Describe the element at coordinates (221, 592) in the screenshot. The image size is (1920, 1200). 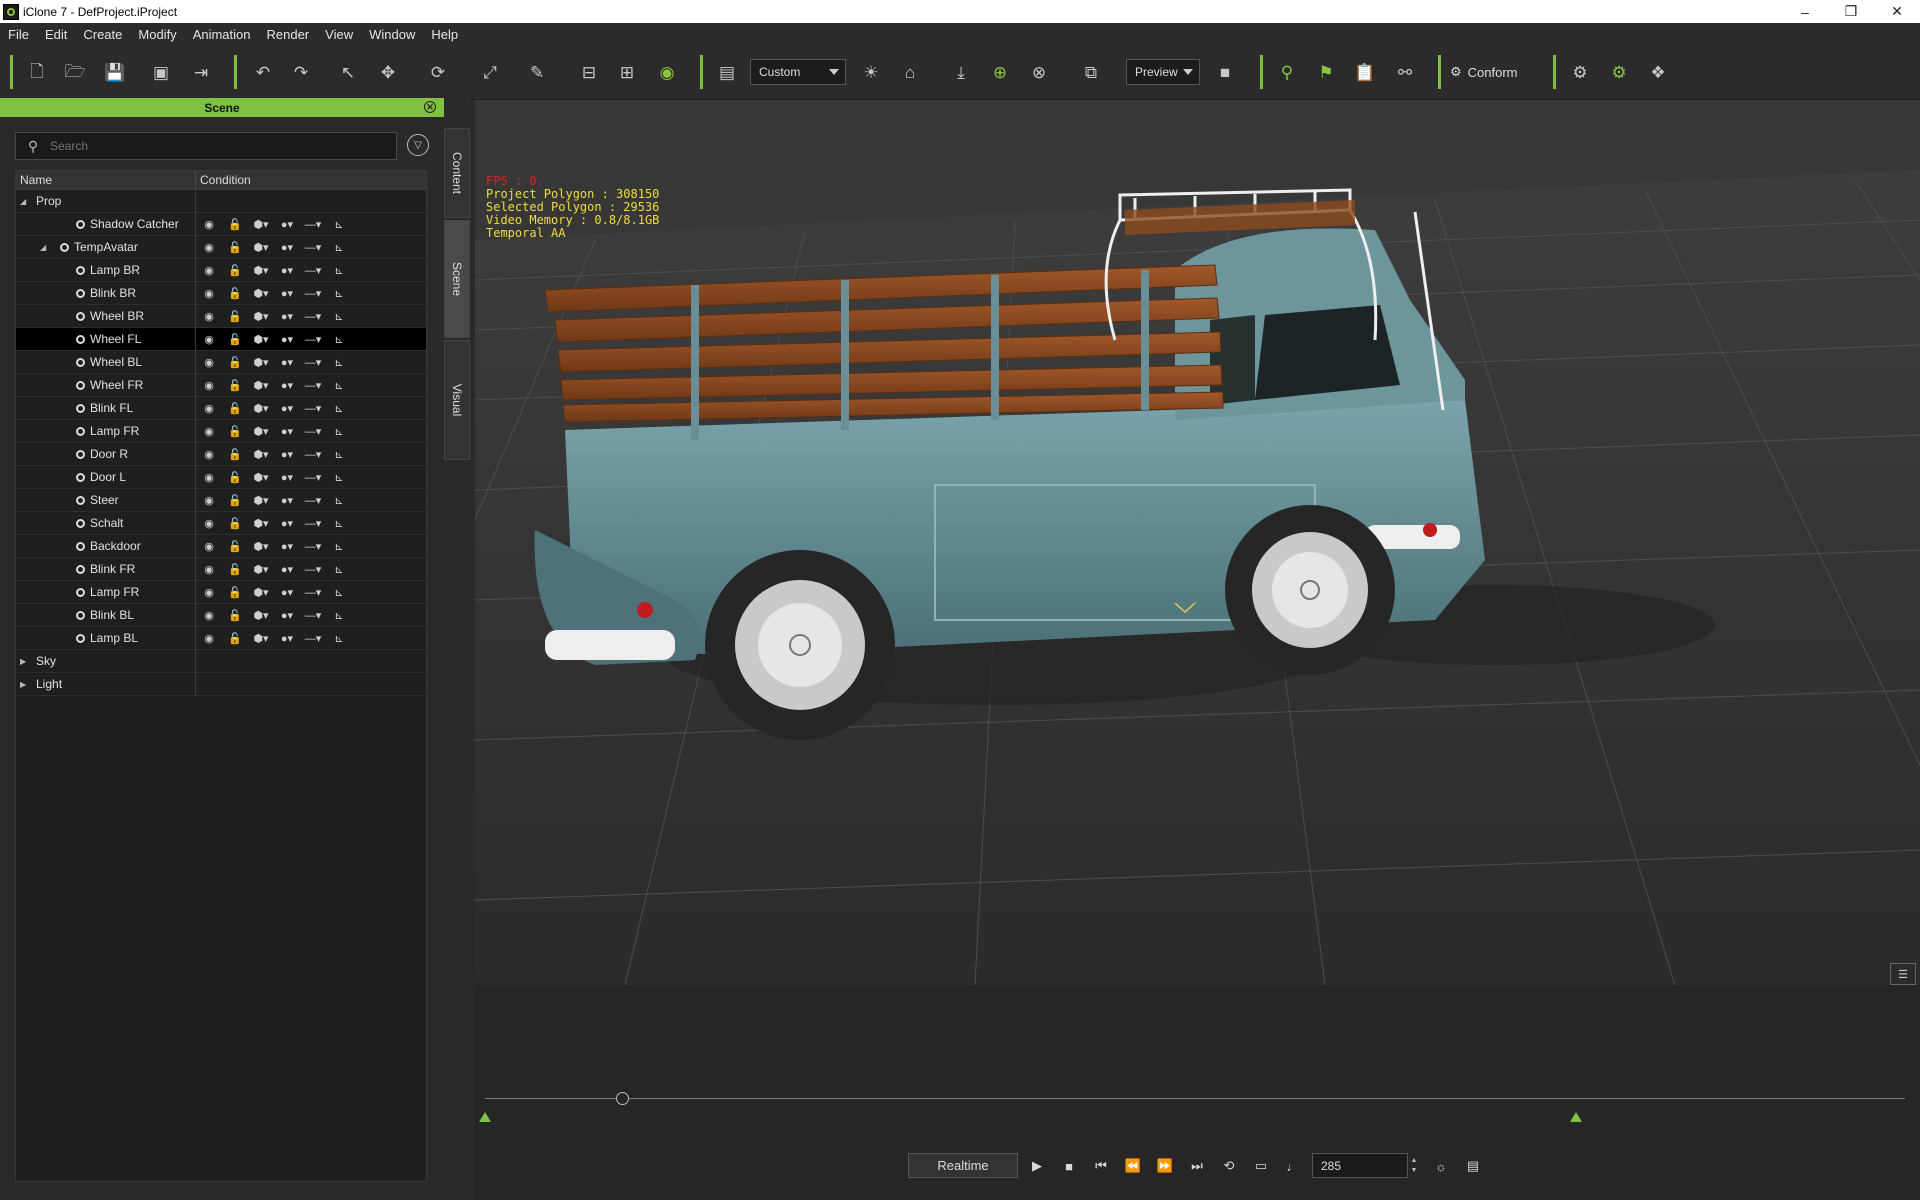
I see `tree-row: Lamp FR ◉ 🔓 ⬢▾ ●▾ —▾ ⊾` at that location.